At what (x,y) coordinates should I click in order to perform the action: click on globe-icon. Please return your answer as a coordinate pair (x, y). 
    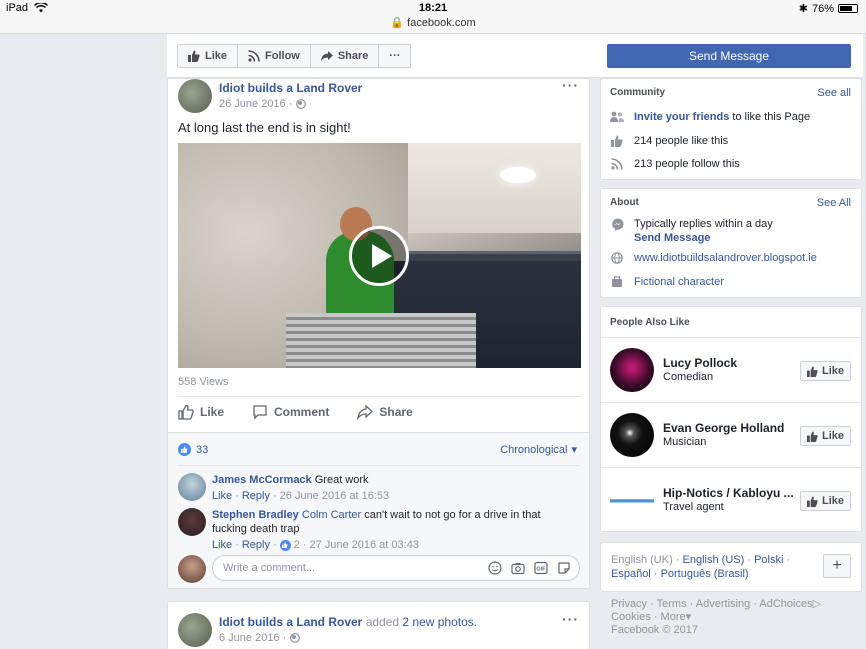
    Looking at the image, I should click on (295, 638).